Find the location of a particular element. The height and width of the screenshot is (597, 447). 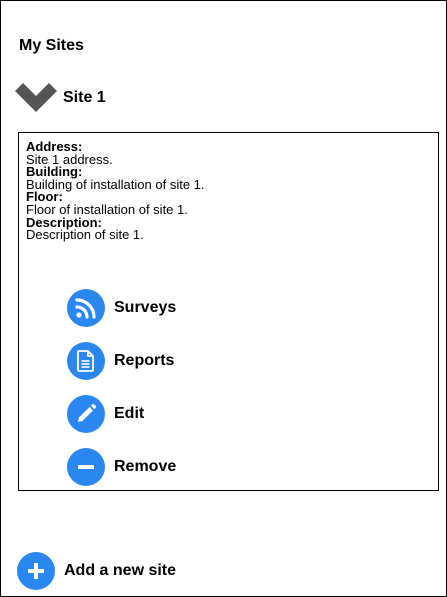

site-name: Site 1 is located at coordinates (84, 97).